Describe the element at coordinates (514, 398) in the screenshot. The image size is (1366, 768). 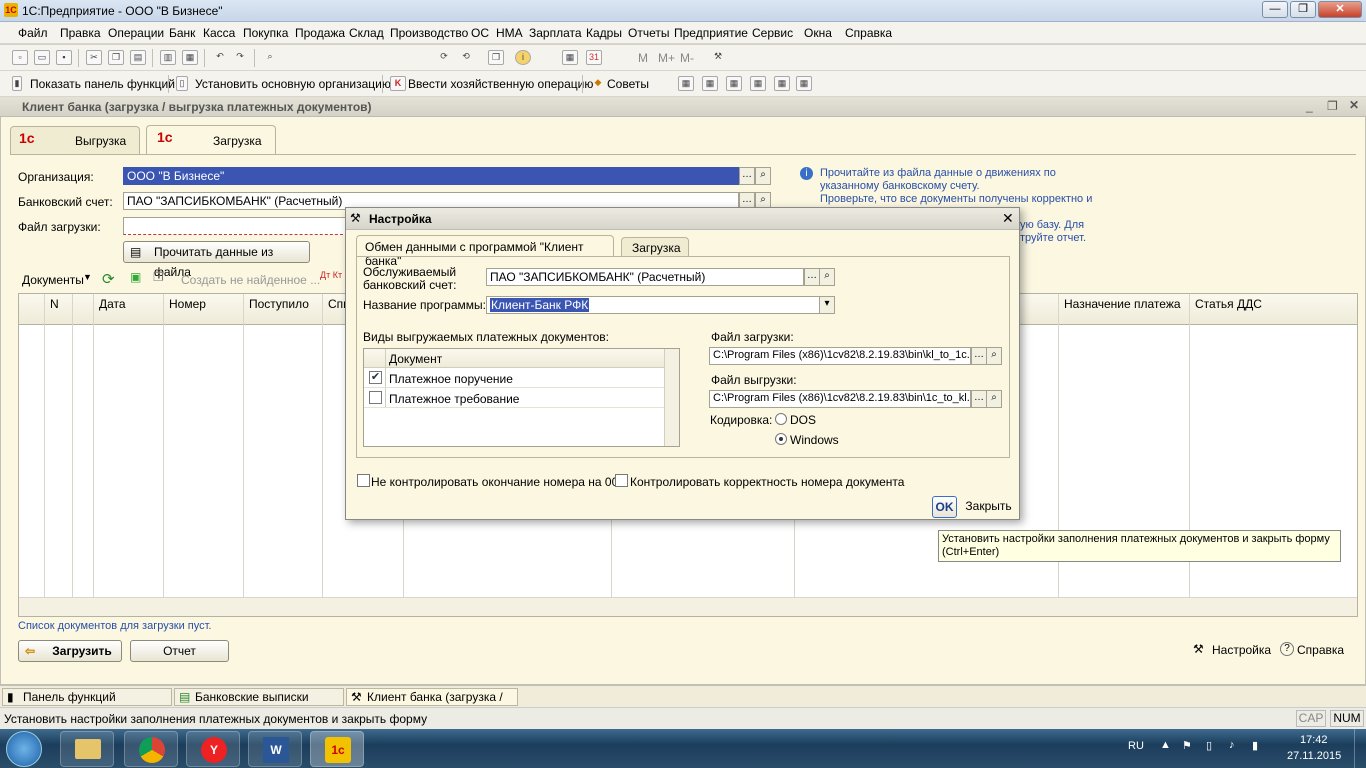
I see `doc-type-row: Платежное требование` at that location.